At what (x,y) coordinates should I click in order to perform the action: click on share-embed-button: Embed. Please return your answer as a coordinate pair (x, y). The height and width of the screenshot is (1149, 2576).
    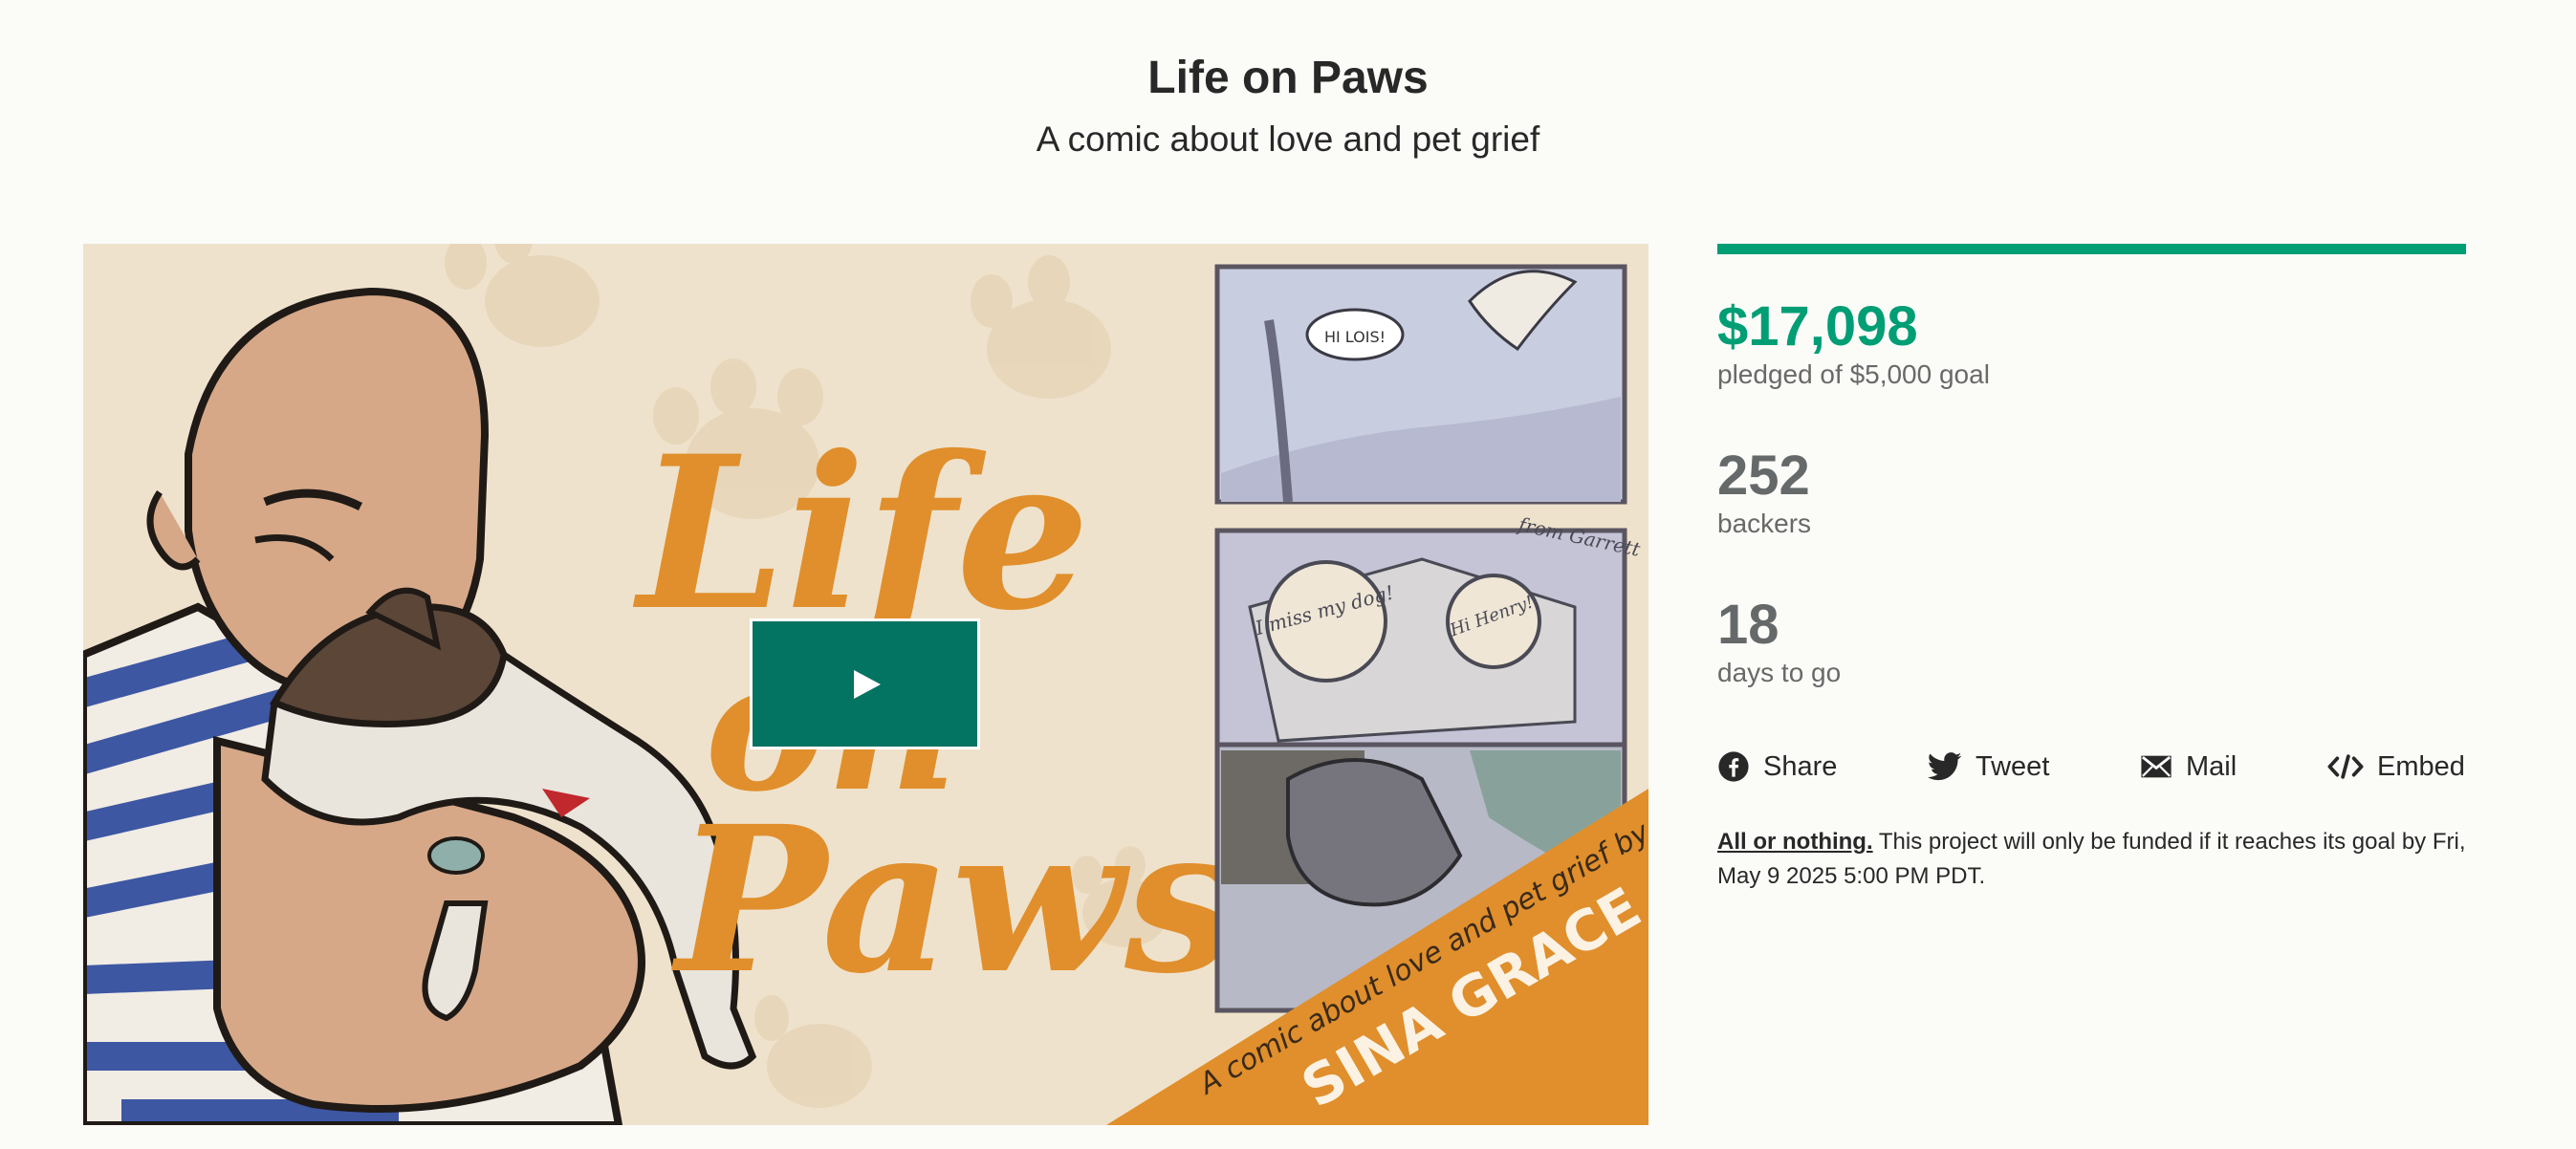
    Looking at the image, I should click on (2396, 767).